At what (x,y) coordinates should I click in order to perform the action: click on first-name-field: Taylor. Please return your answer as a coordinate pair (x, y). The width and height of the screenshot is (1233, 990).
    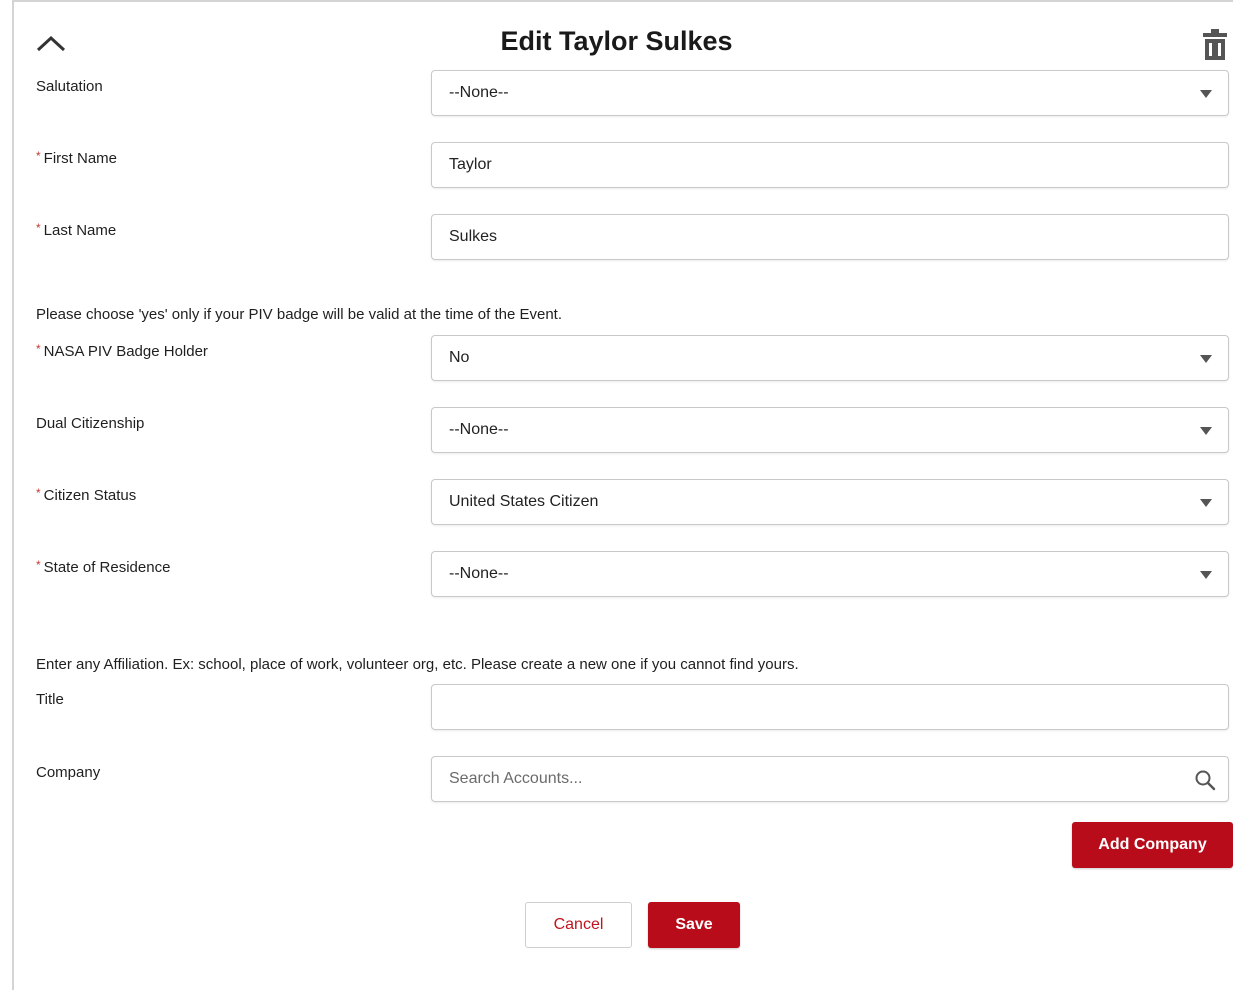
    Looking at the image, I should click on (830, 165).